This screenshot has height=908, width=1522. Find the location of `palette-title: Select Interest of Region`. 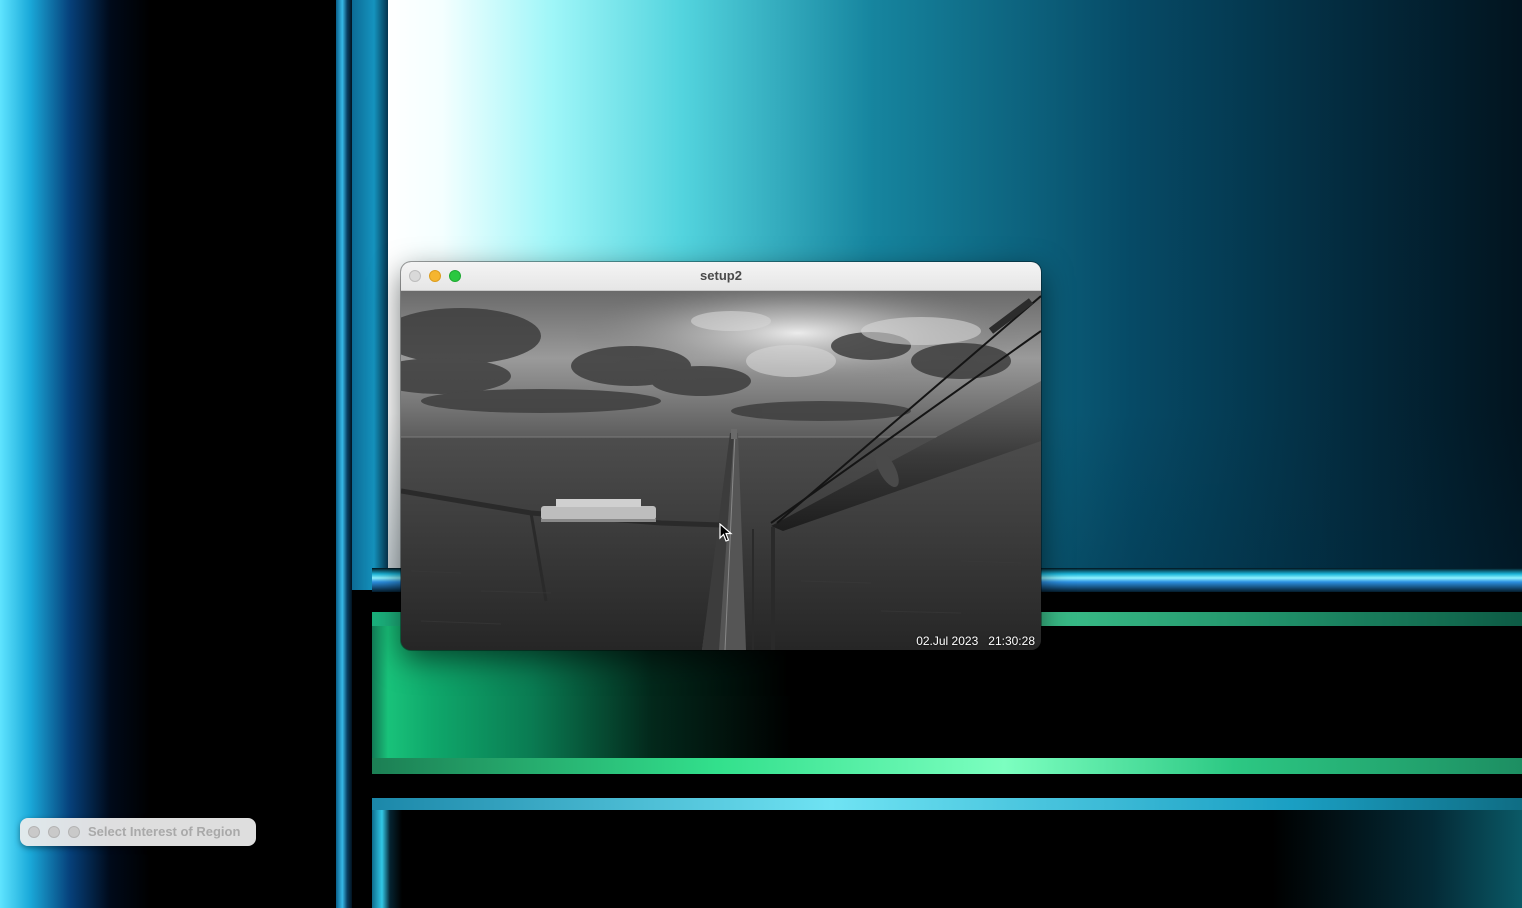

palette-title: Select Interest of Region is located at coordinates (164, 831).